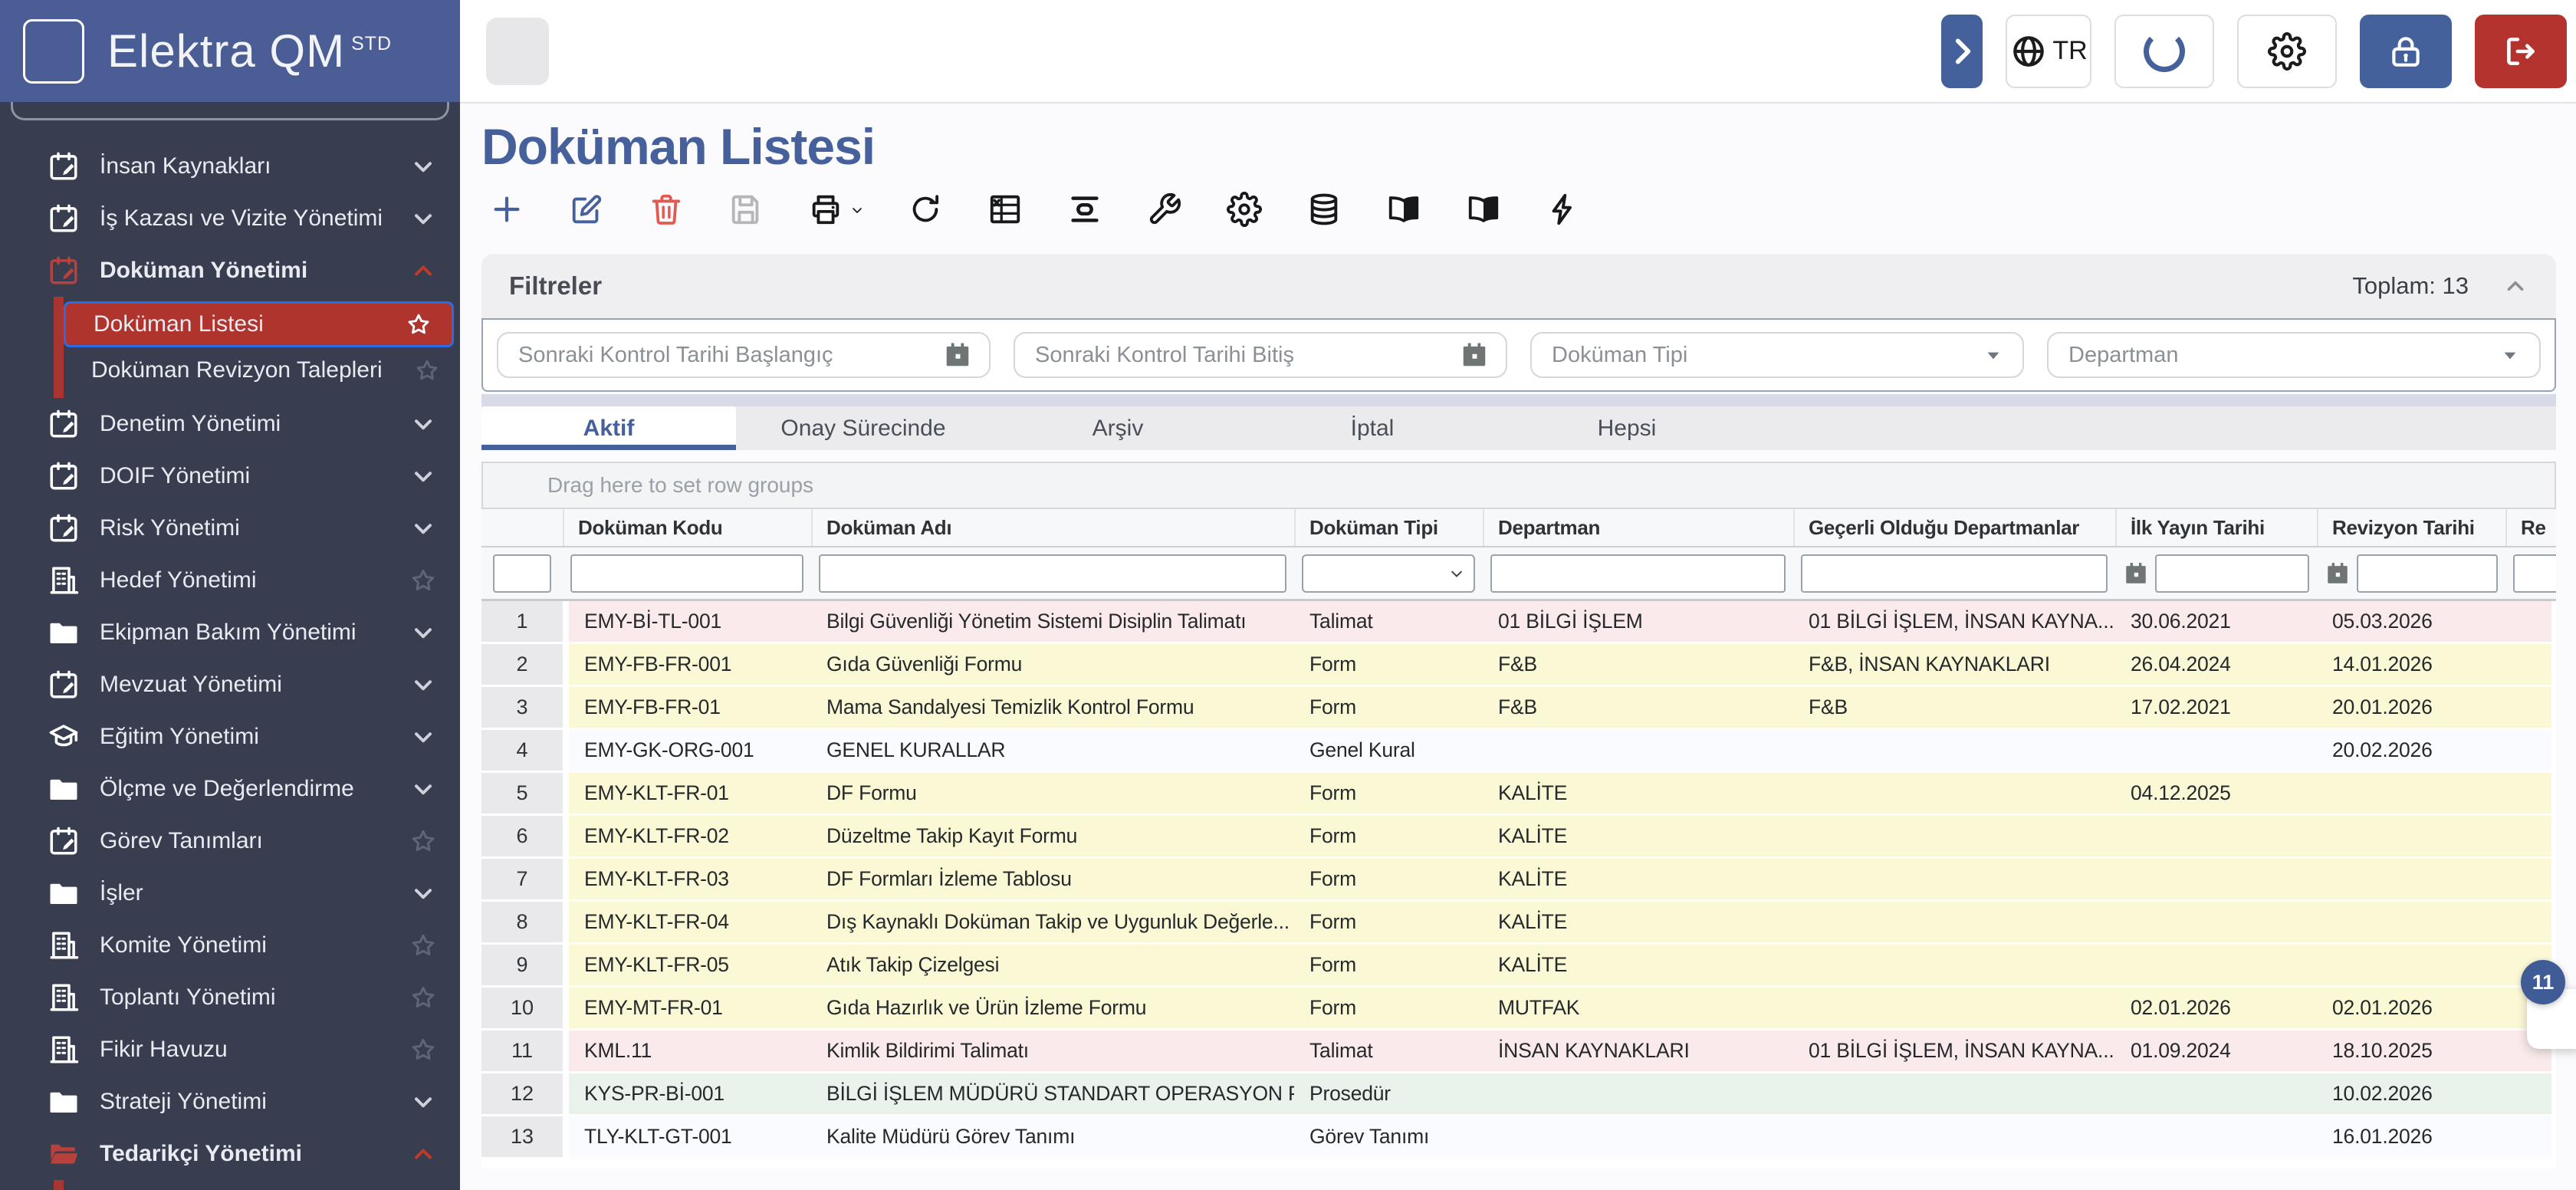 This screenshot has width=2576, height=1190. What do you see at coordinates (2287, 51) in the screenshot?
I see `settings-button` at bounding box center [2287, 51].